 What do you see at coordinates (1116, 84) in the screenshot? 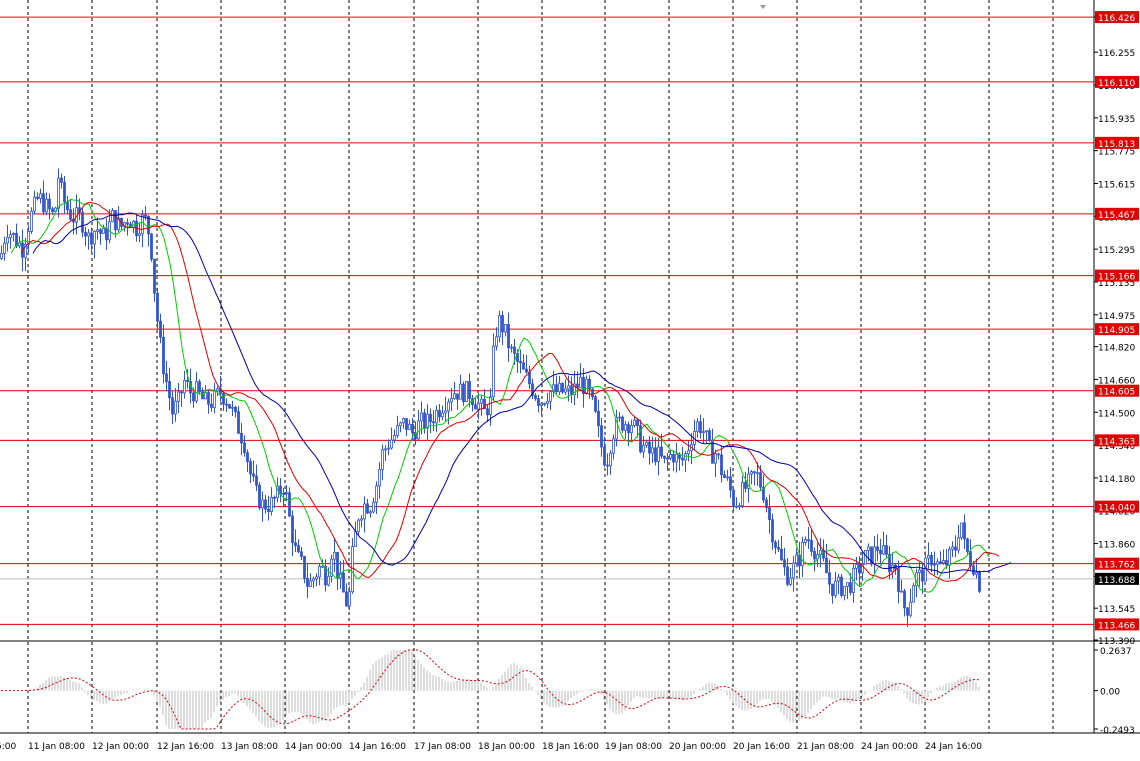
I see `level-label: 116.110` at bounding box center [1116, 84].